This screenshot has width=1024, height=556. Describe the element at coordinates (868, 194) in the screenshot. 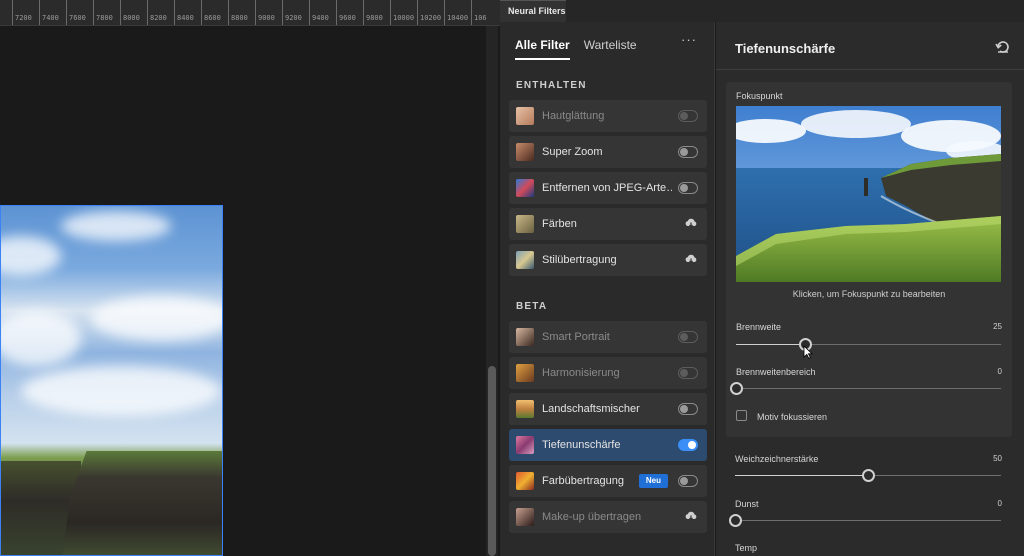

I see `focus-preview-image` at that location.